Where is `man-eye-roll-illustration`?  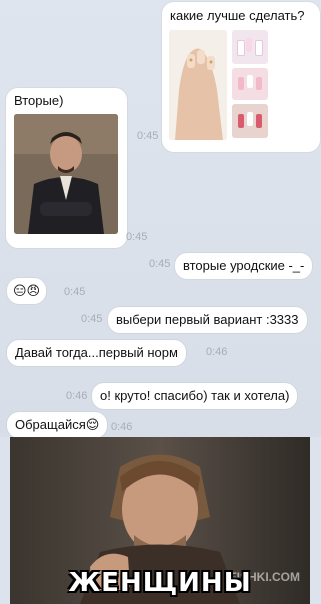
man-eye-roll-illustration is located at coordinates (66, 174).